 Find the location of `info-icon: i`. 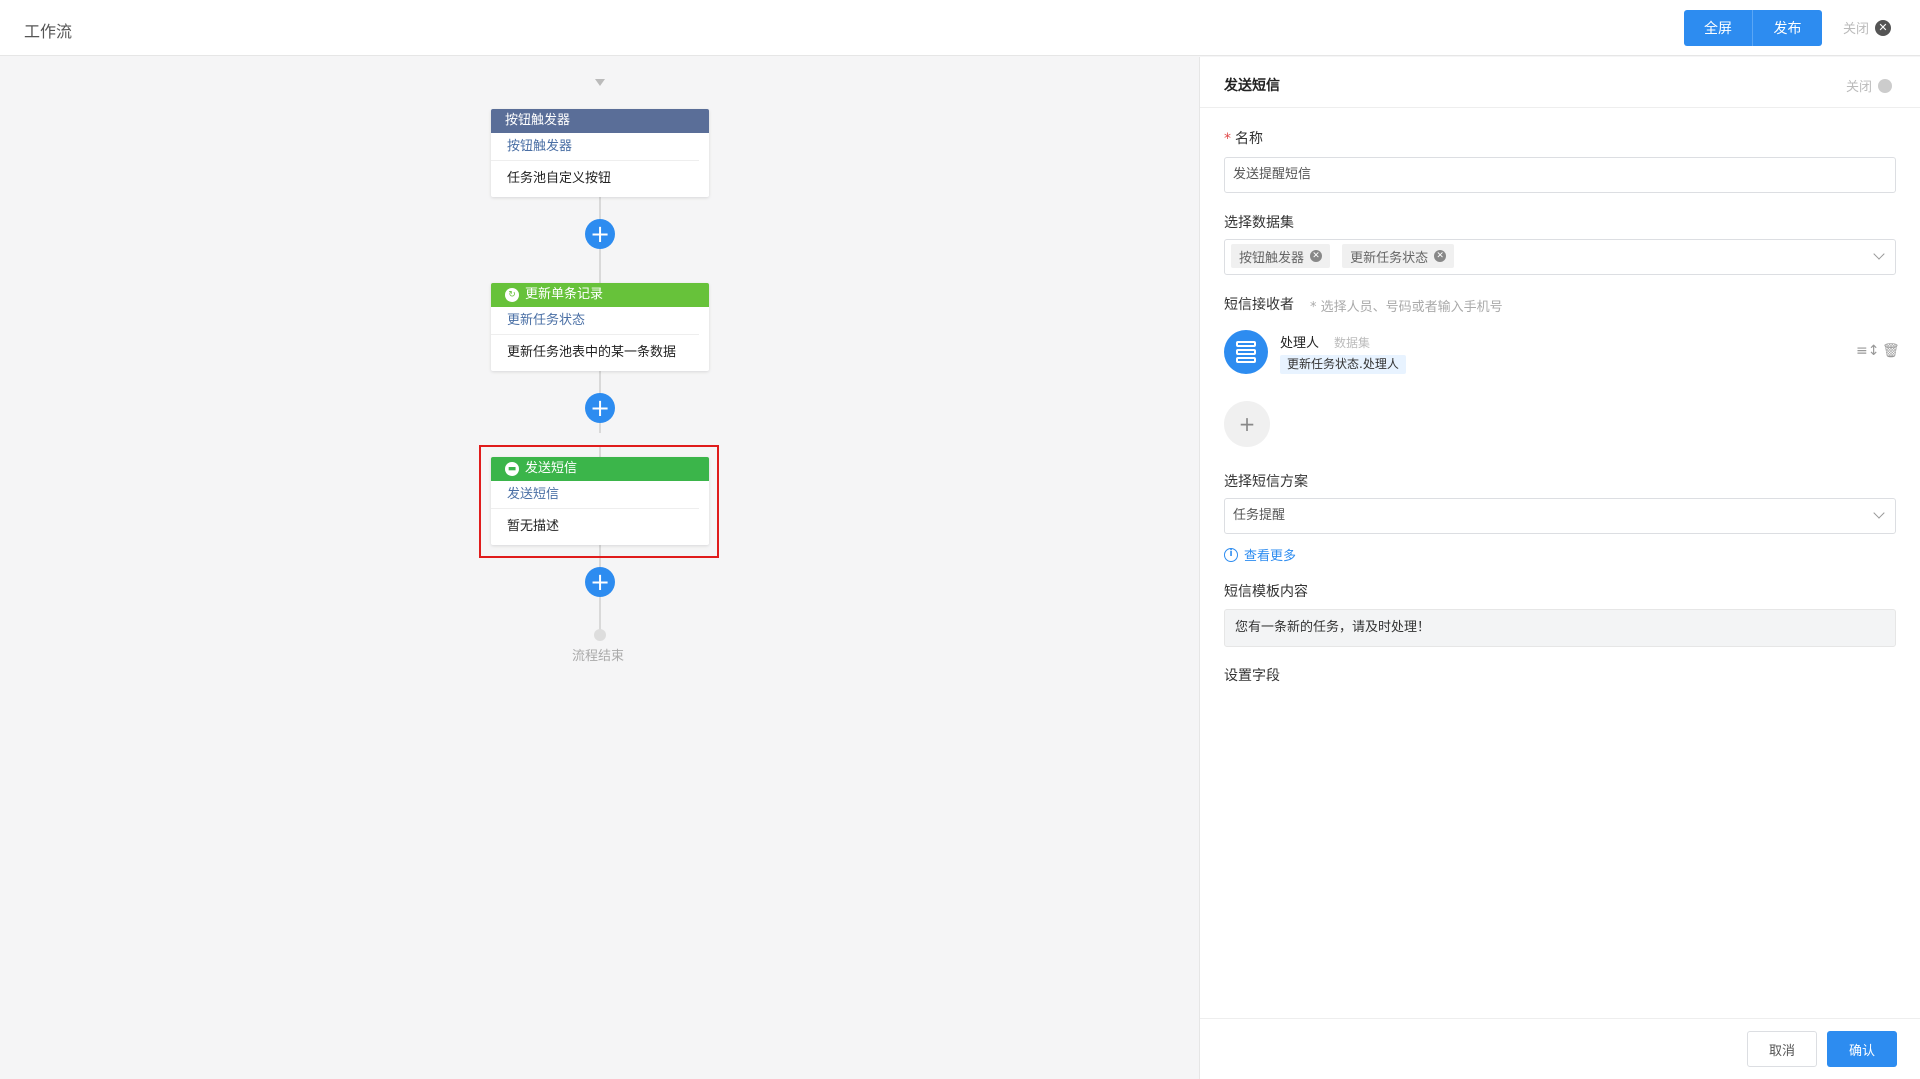

info-icon: i is located at coordinates (1231, 554).